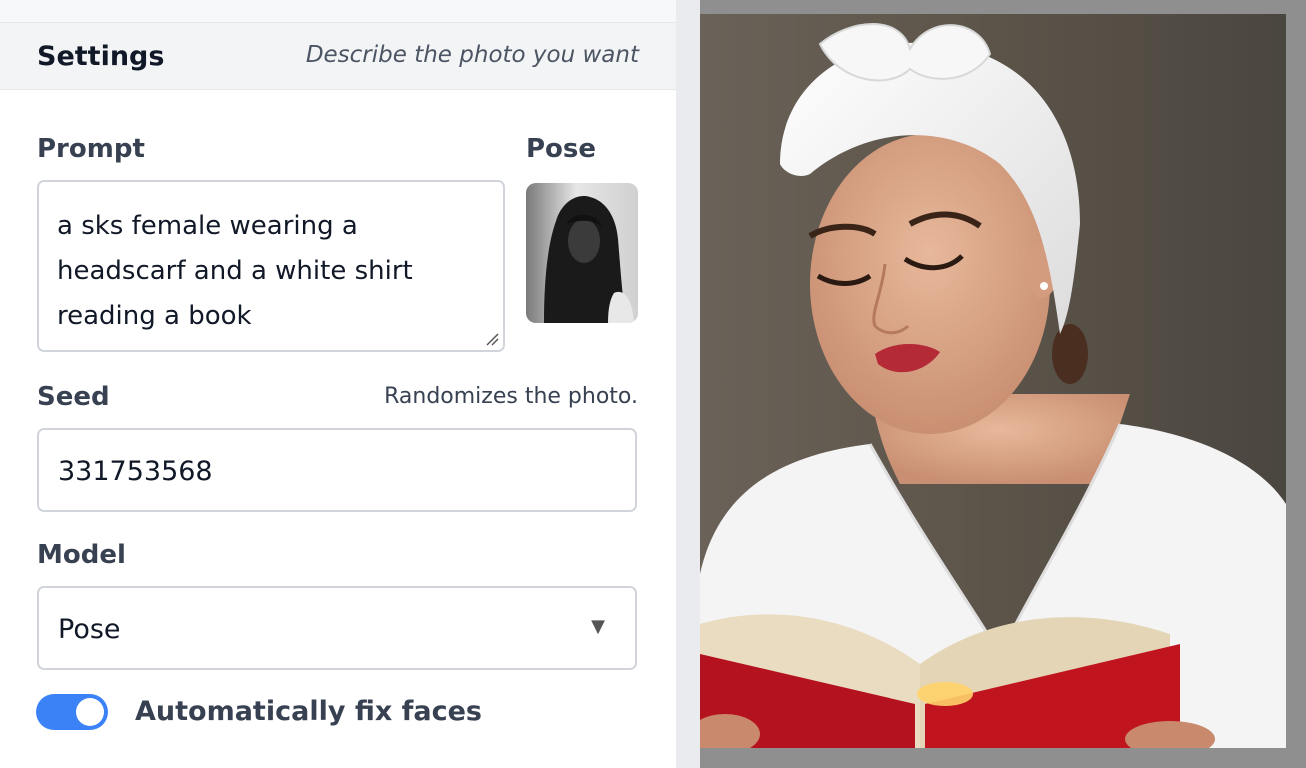 The height and width of the screenshot is (768, 1306). What do you see at coordinates (561, 149) in the screenshot?
I see `pose-label: Pose` at bounding box center [561, 149].